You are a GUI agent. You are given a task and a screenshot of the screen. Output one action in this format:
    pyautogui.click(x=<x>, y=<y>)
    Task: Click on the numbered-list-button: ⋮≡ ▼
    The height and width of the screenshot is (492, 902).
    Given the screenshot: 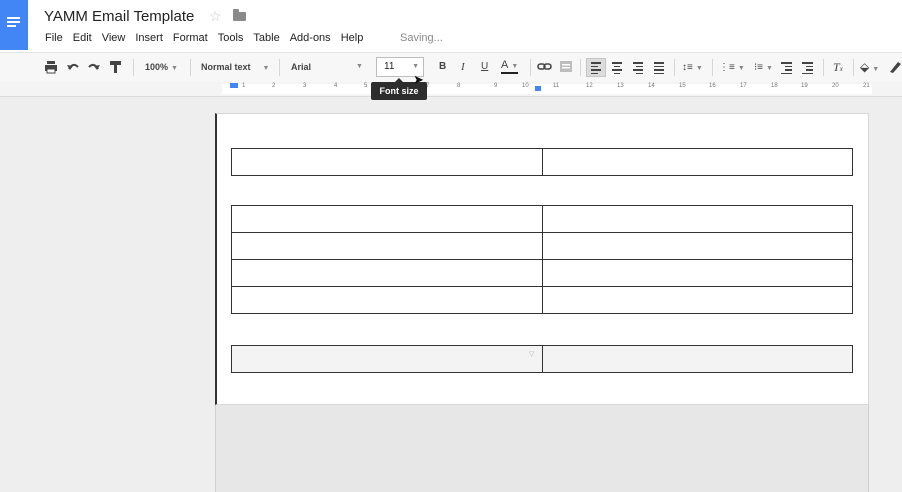 What is the action you would take?
    pyautogui.click(x=732, y=67)
    